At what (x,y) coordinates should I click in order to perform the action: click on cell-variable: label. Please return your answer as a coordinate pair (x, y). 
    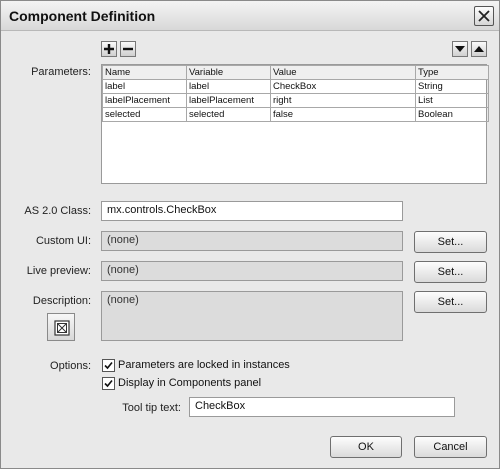
    Looking at the image, I should click on (228, 86).